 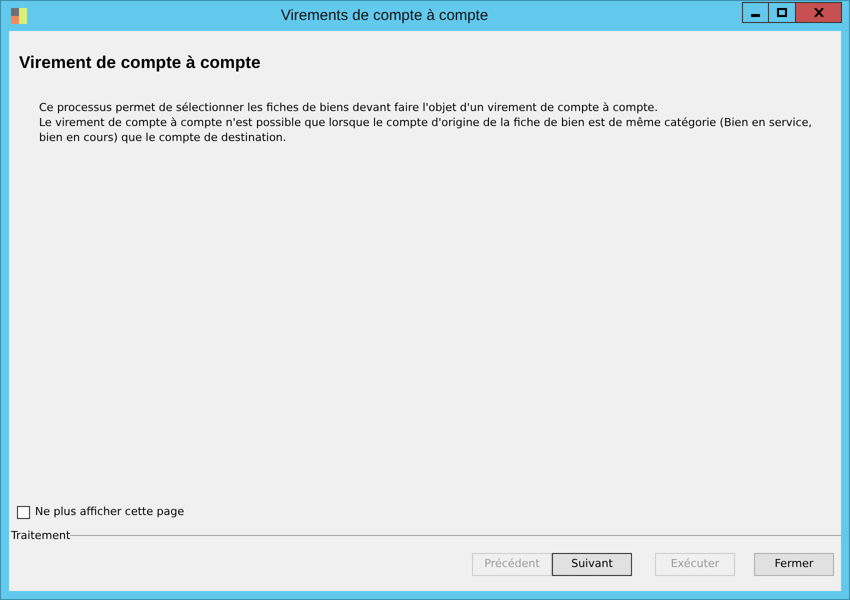 I want to click on dialog-button: Fermer, so click(x=794, y=564).